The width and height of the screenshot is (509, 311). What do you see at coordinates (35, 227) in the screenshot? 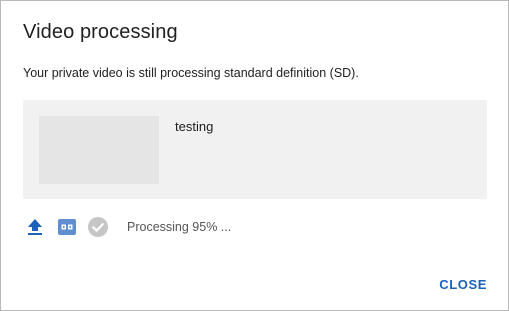
I see `upload-icon` at bounding box center [35, 227].